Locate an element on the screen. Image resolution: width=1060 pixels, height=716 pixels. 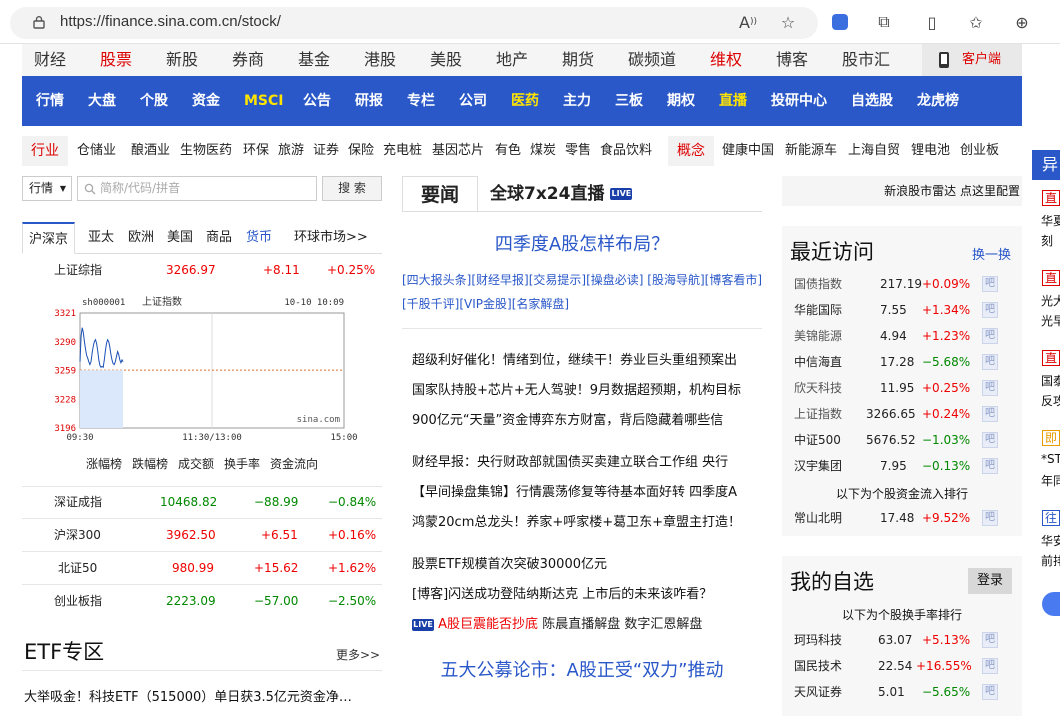
side-strip-toggle is located at coordinates (1051, 604).